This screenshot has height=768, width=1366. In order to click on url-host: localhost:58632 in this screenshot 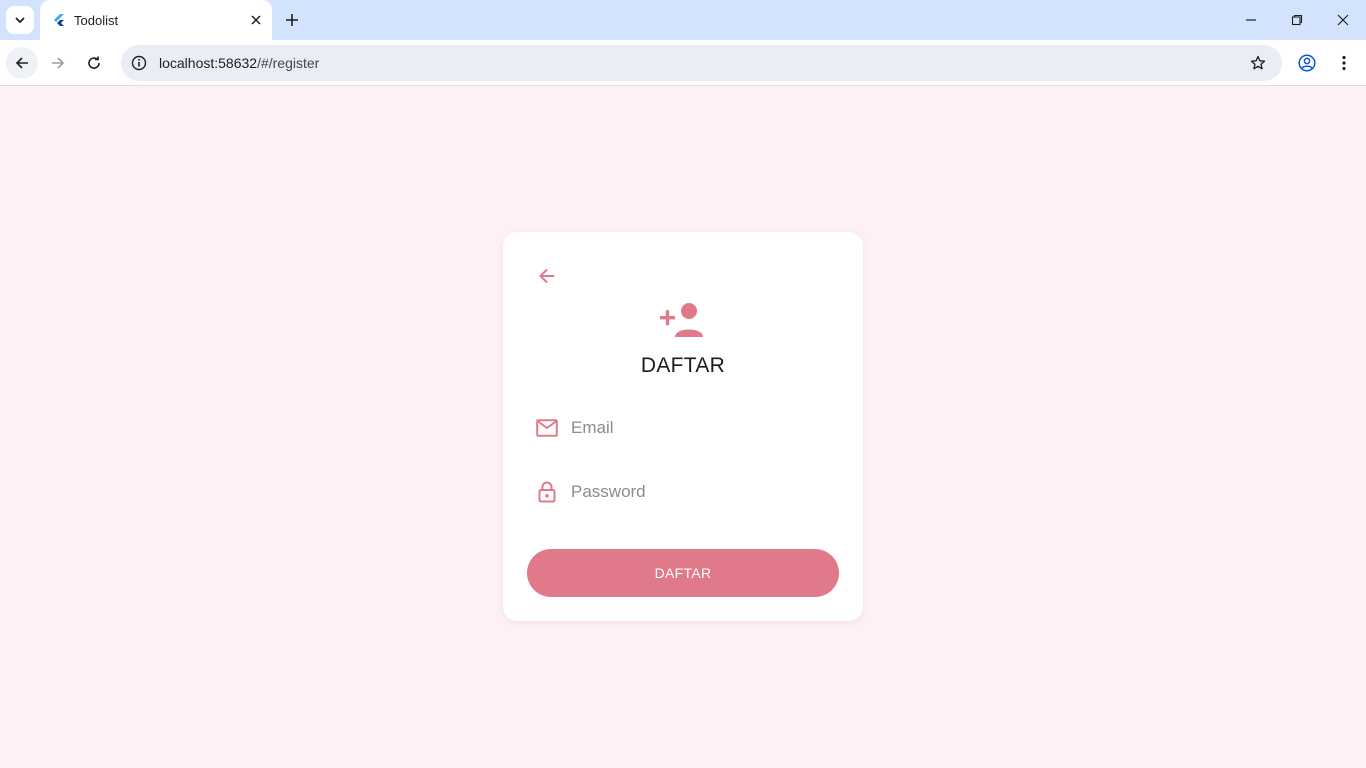, I will do `click(208, 63)`.